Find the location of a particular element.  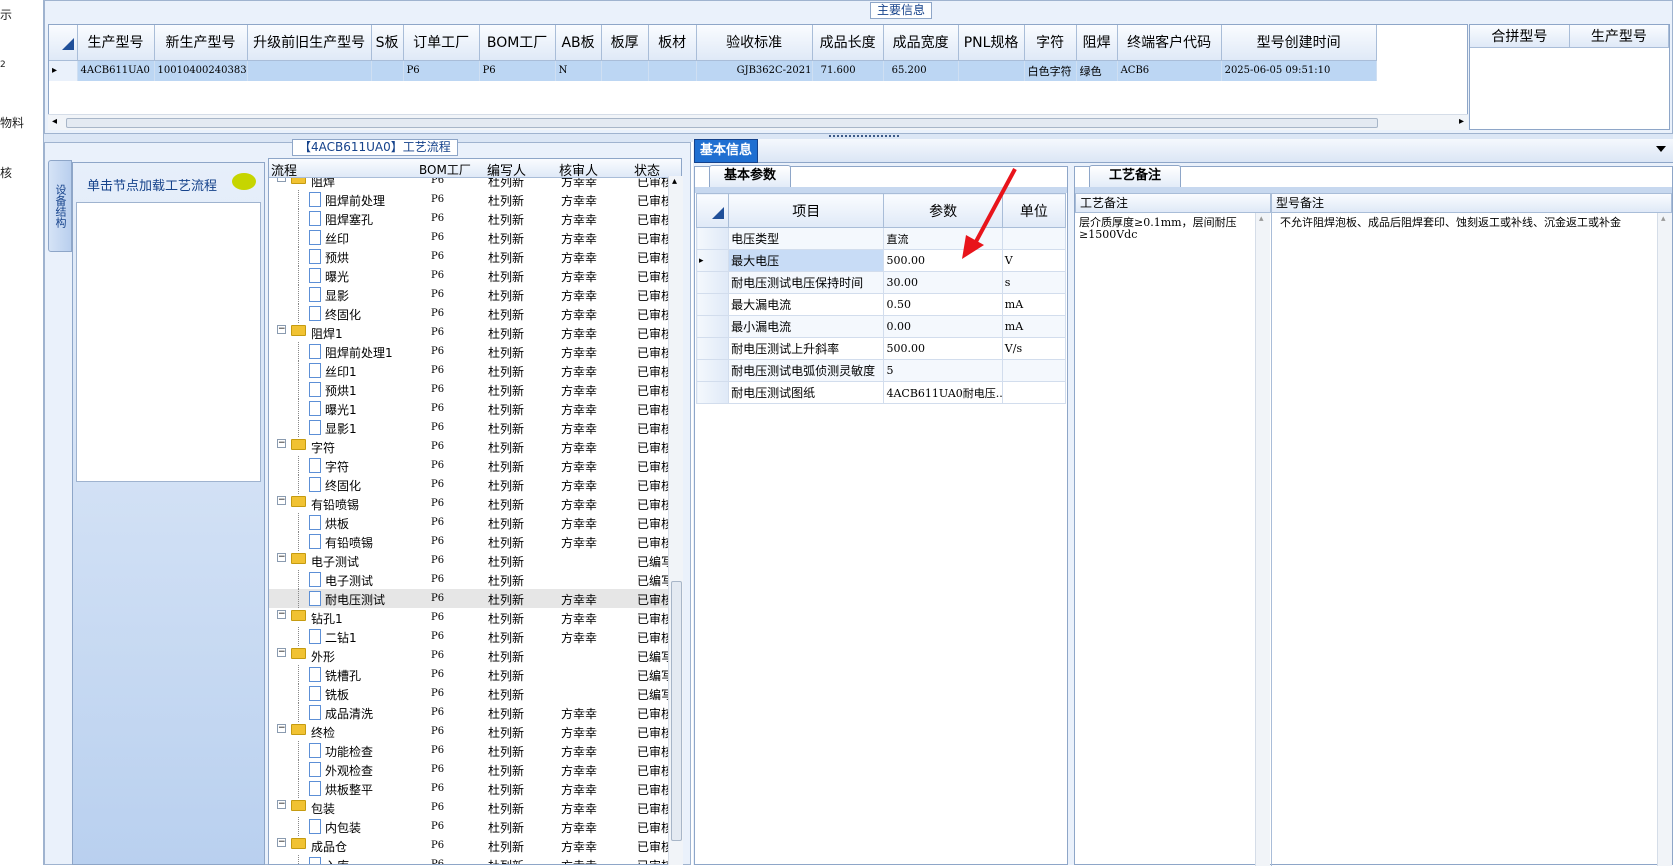

param-value-cell: 5 is located at coordinates (943, 370).